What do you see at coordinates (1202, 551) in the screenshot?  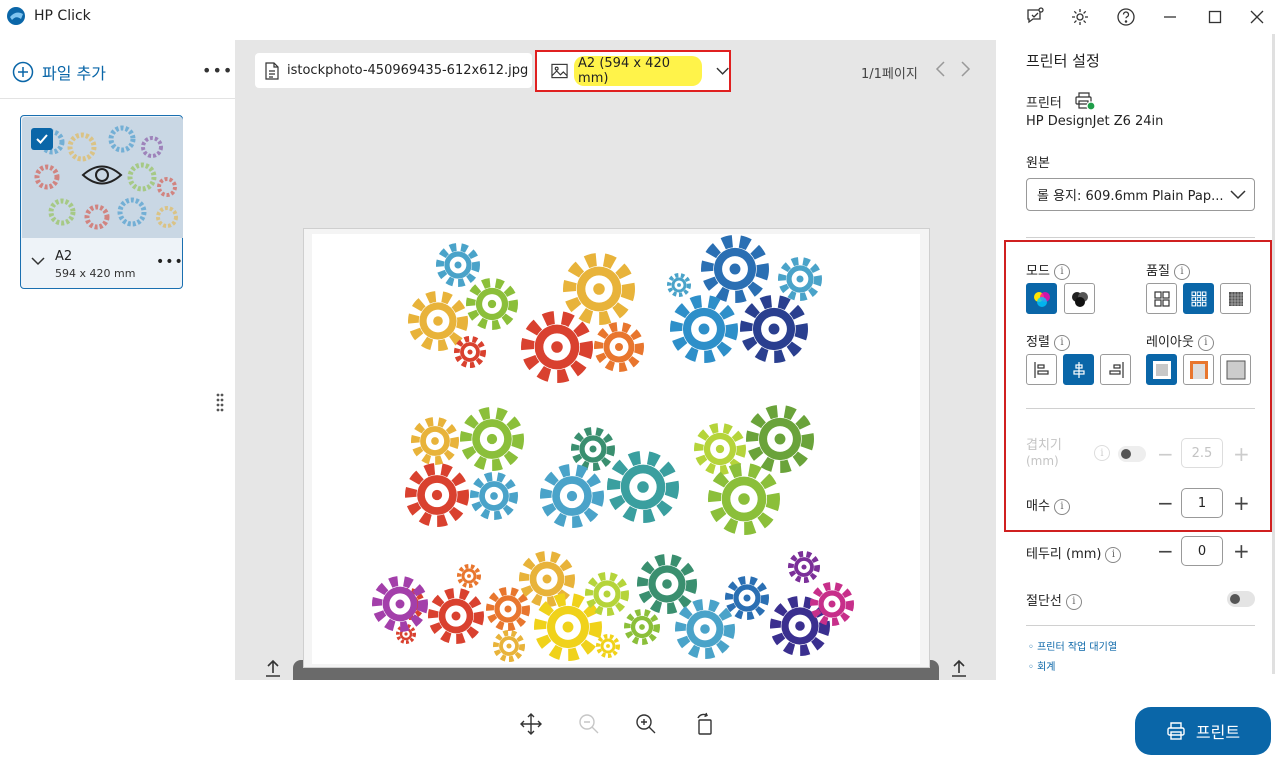 I see `border-input: 0` at bounding box center [1202, 551].